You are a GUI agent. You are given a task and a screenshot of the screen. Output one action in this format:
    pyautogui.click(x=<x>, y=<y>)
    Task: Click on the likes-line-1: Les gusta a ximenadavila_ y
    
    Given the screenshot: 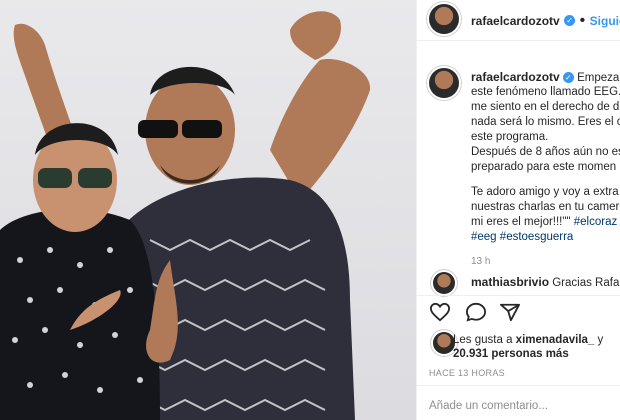 What is the action you would take?
    pyautogui.click(x=528, y=340)
    